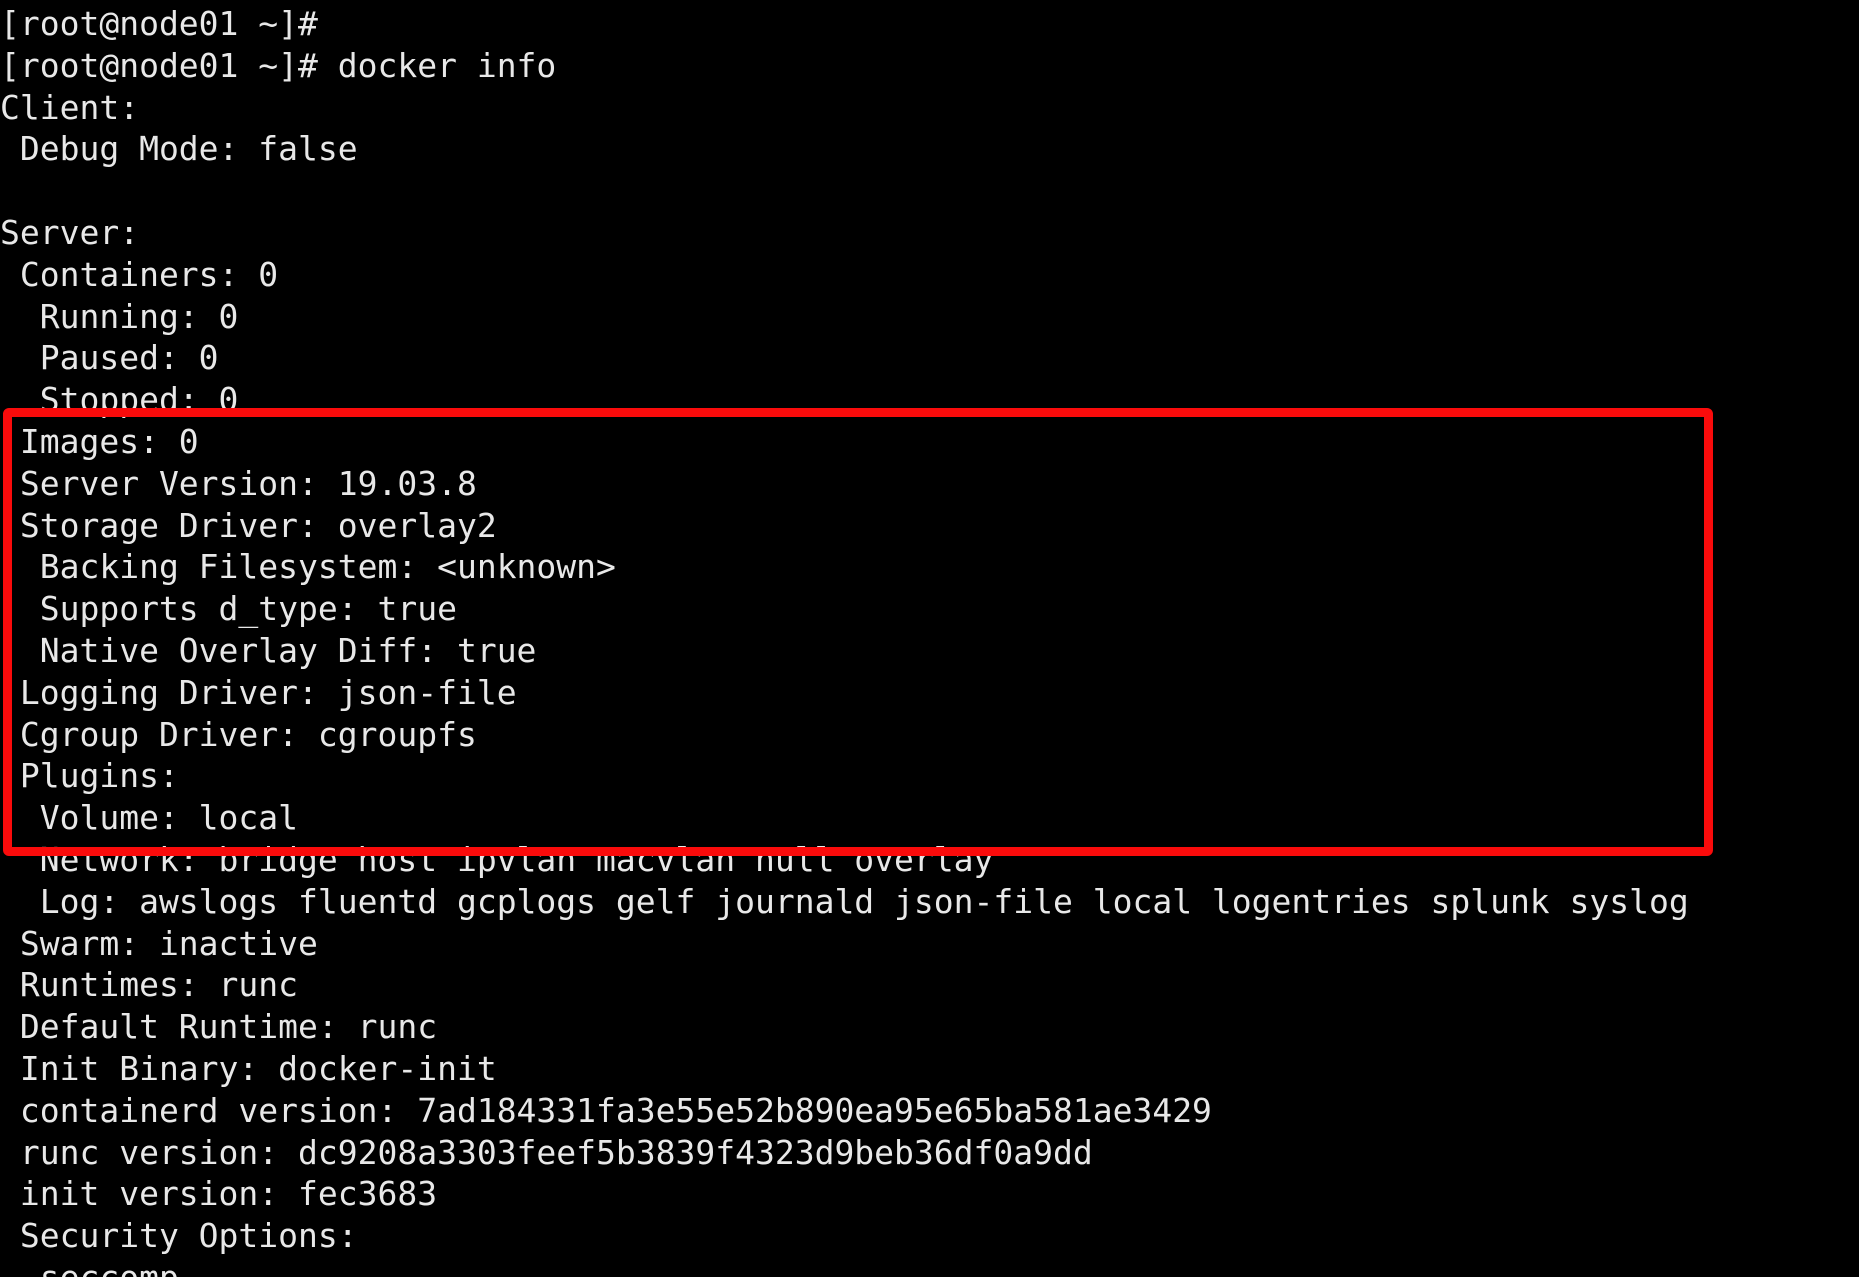  What do you see at coordinates (248, 525) in the screenshot?
I see `terminal-line: Storage Driver: overlay2` at bounding box center [248, 525].